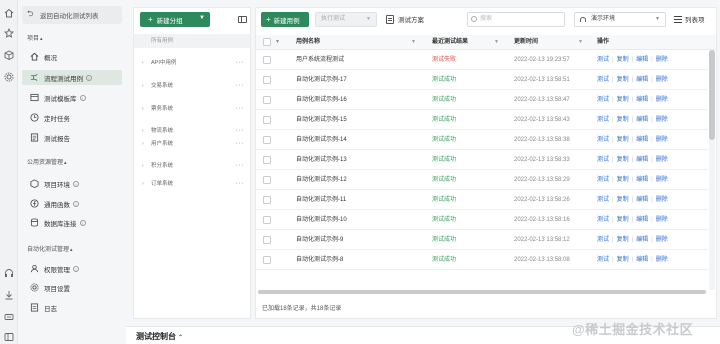  I want to click on case-name: 自动化测试示例-15, so click(321, 120).